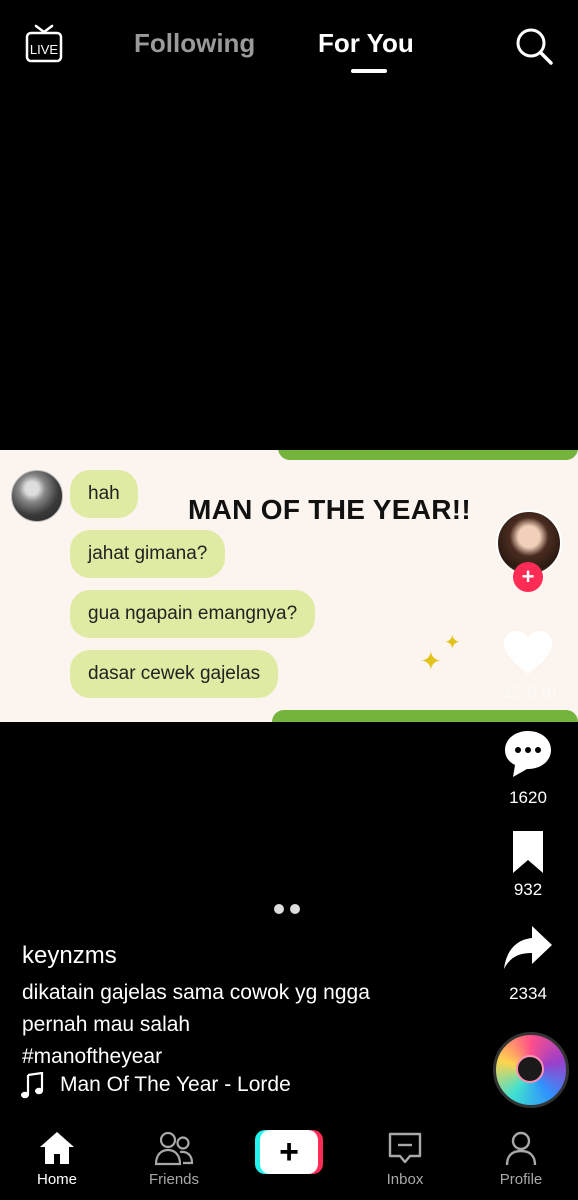  Describe the element at coordinates (56, 1179) in the screenshot. I see `nav-home-label: Home` at that location.